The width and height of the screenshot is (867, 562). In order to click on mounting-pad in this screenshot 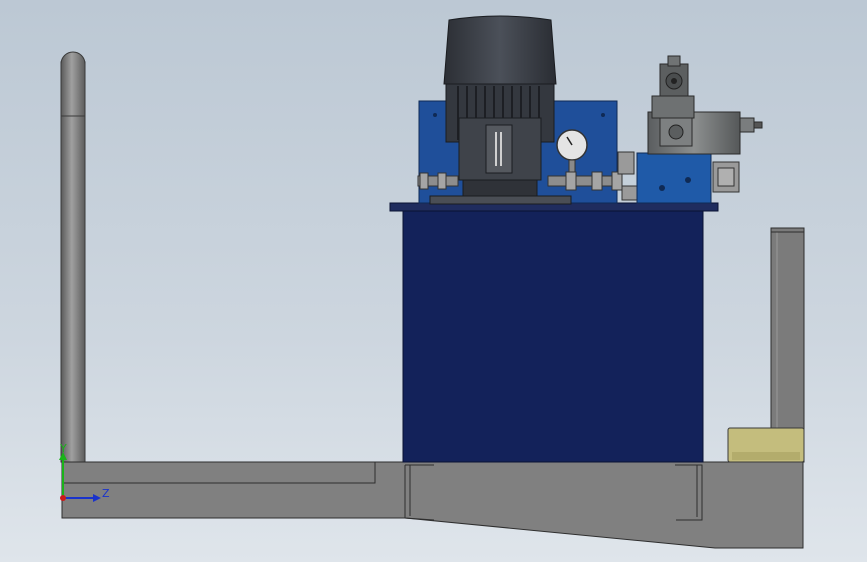, I will do `click(766, 445)`.